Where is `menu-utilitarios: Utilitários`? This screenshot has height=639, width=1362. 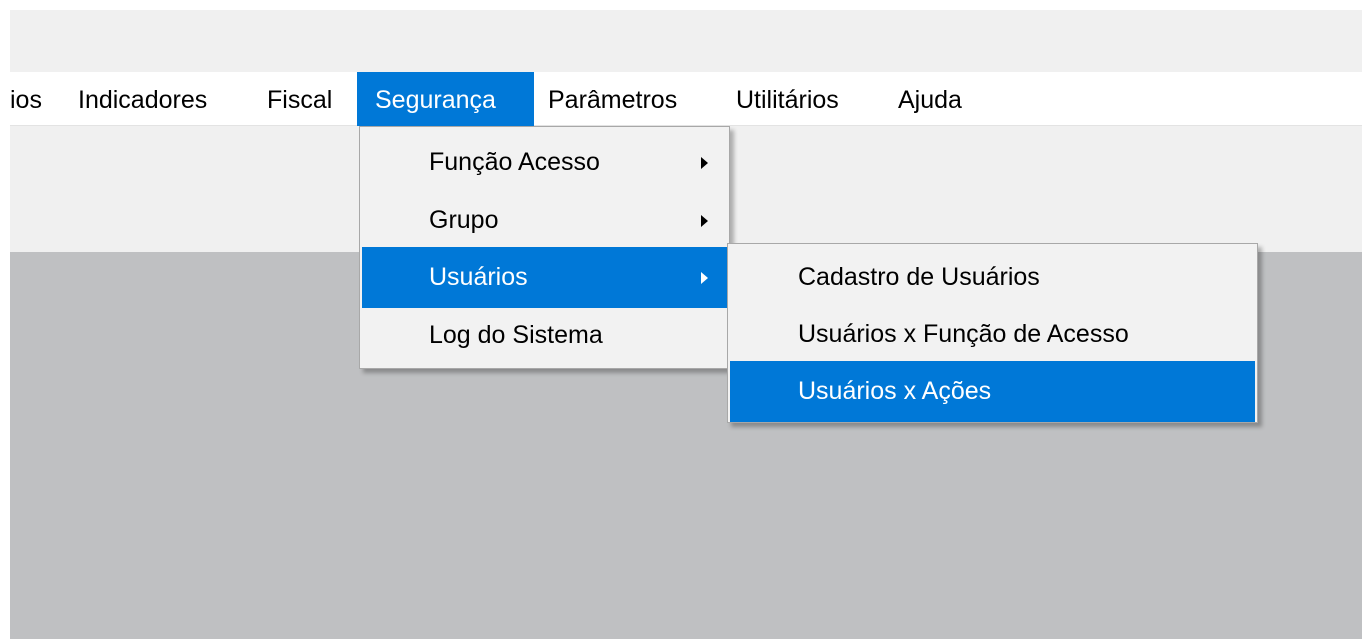
menu-utilitarios: Utilitários is located at coordinates (787, 99).